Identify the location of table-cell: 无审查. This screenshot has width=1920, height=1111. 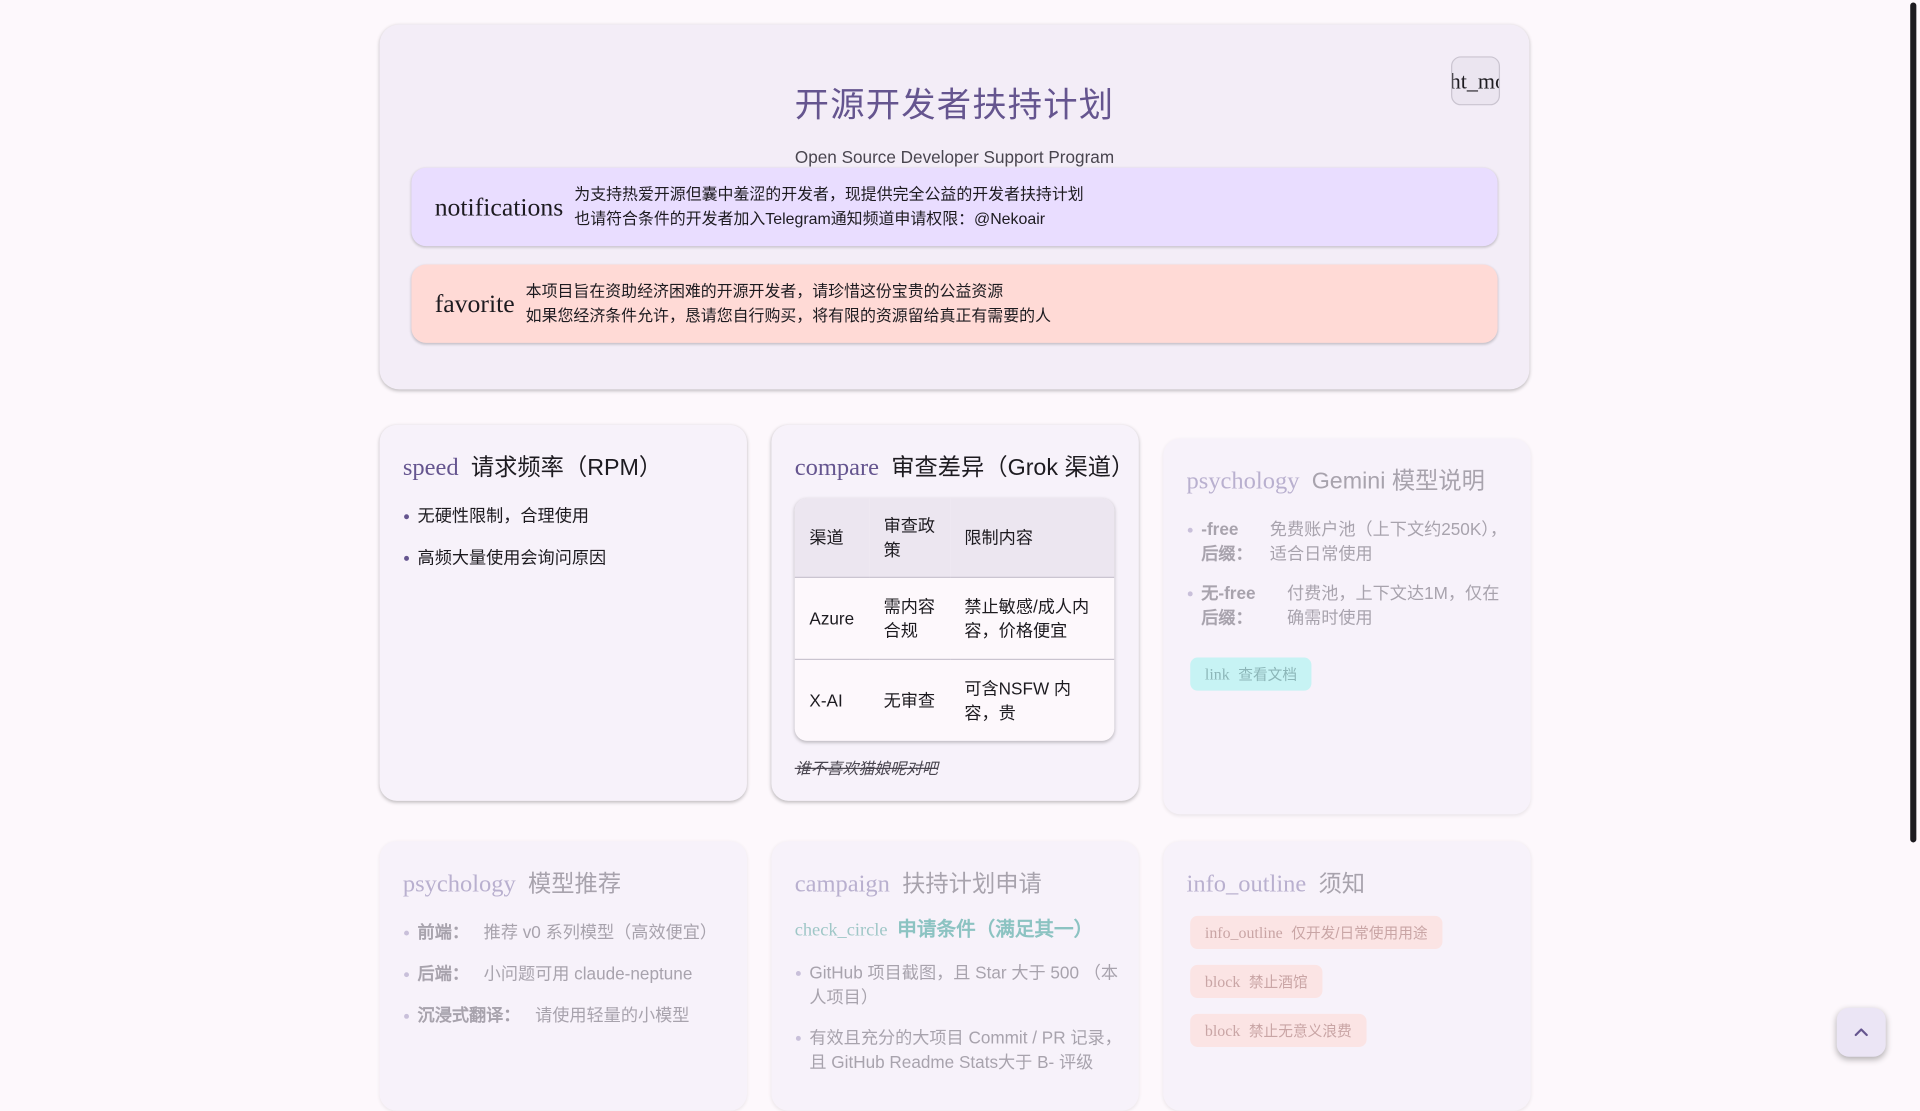
(909, 699).